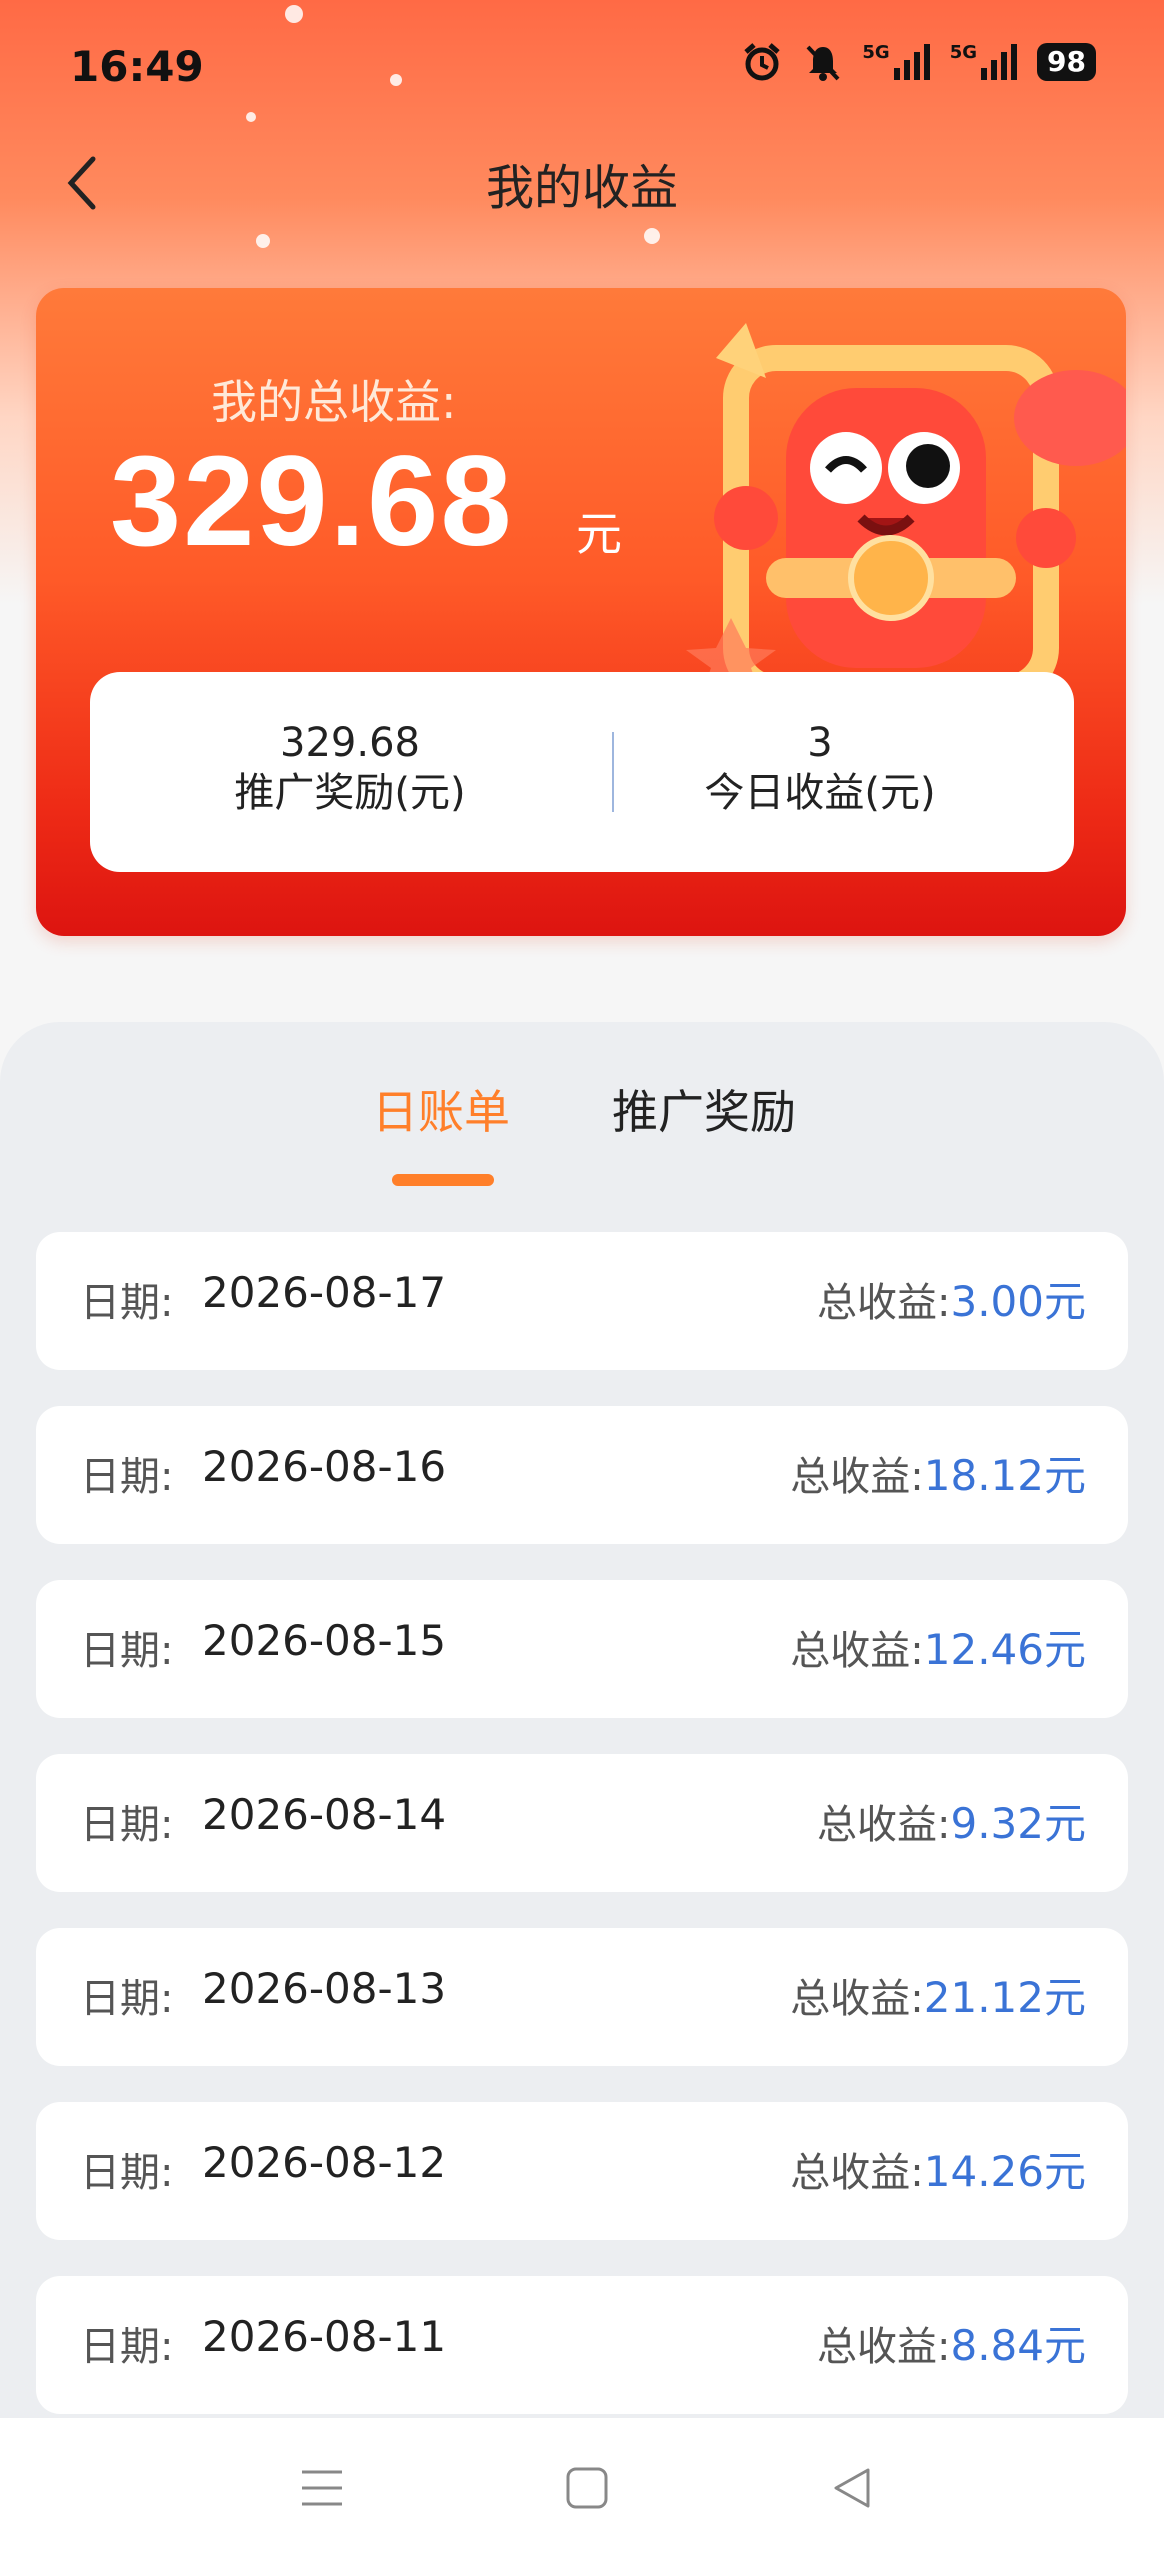 Image resolution: width=1164 pixels, height=2560 pixels. Describe the element at coordinates (820, 793) in the screenshot. I see `today-earnings-label: 今日收益(元)` at that location.